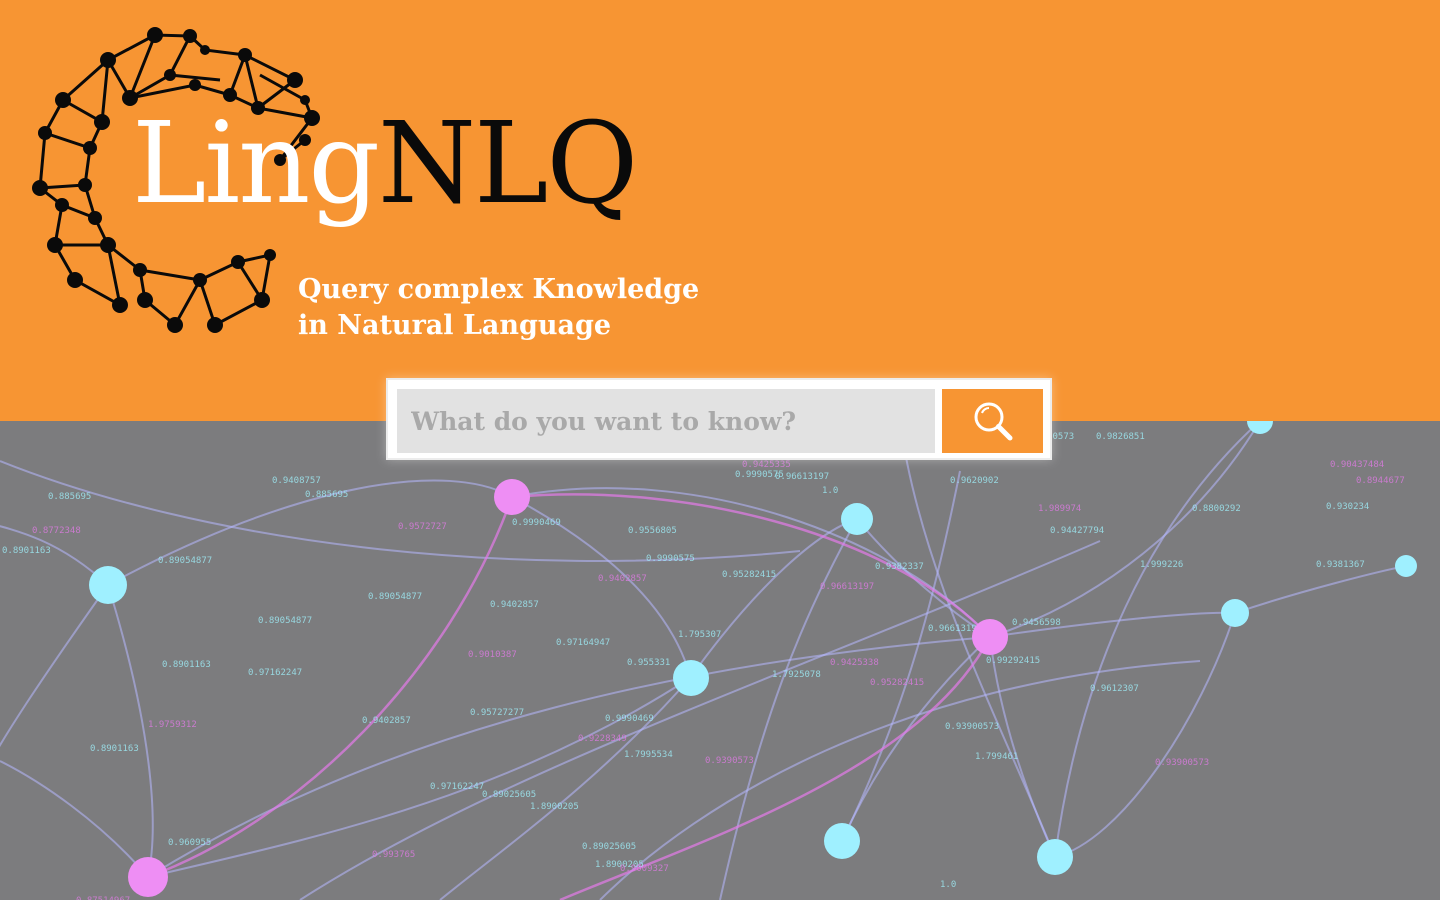 The width and height of the screenshot is (1440, 900). What do you see at coordinates (492, 655) in the screenshot?
I see `edge-weight-label: 0.9010387` at bounding box center [492, 655].